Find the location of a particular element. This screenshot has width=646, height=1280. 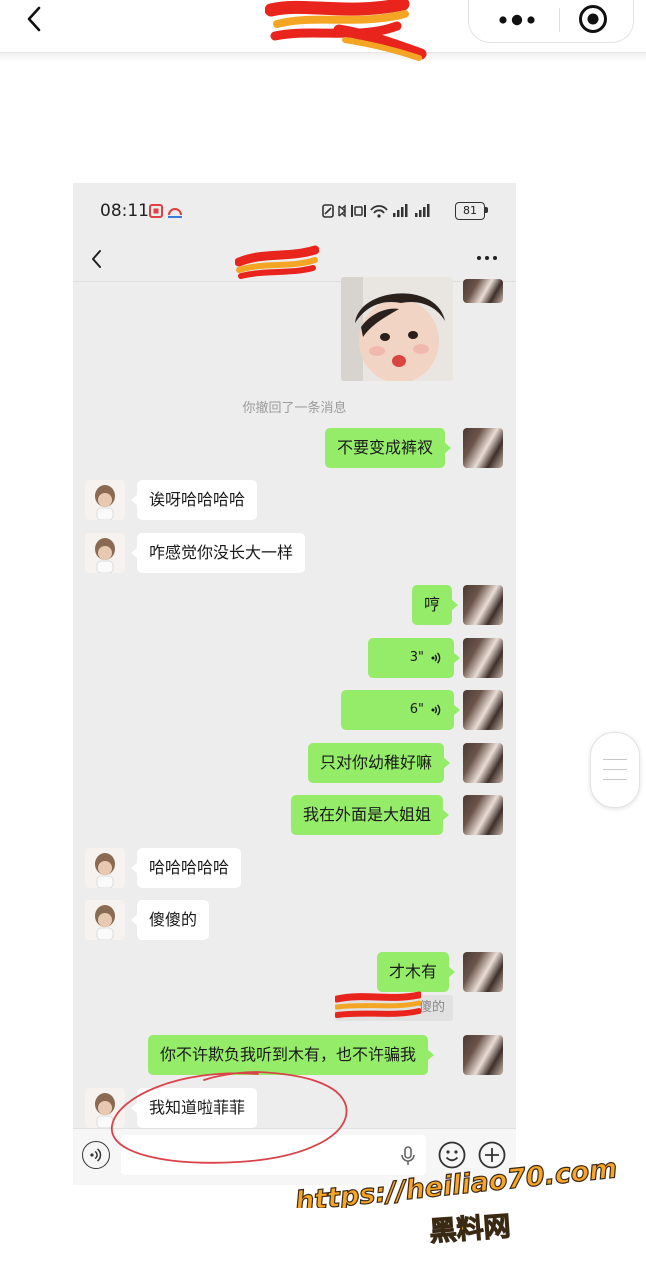

message-bubble-sent: 我在外面是大姐姐 is located at coordinates (370, 815).